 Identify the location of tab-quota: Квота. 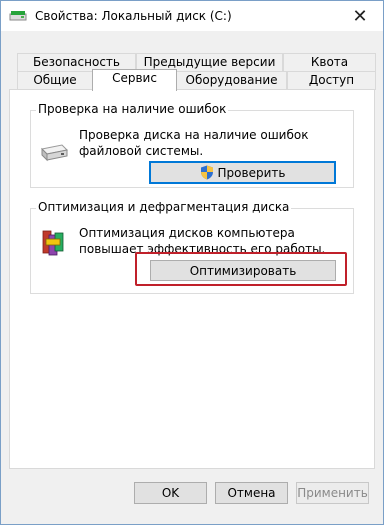
(329, 62).